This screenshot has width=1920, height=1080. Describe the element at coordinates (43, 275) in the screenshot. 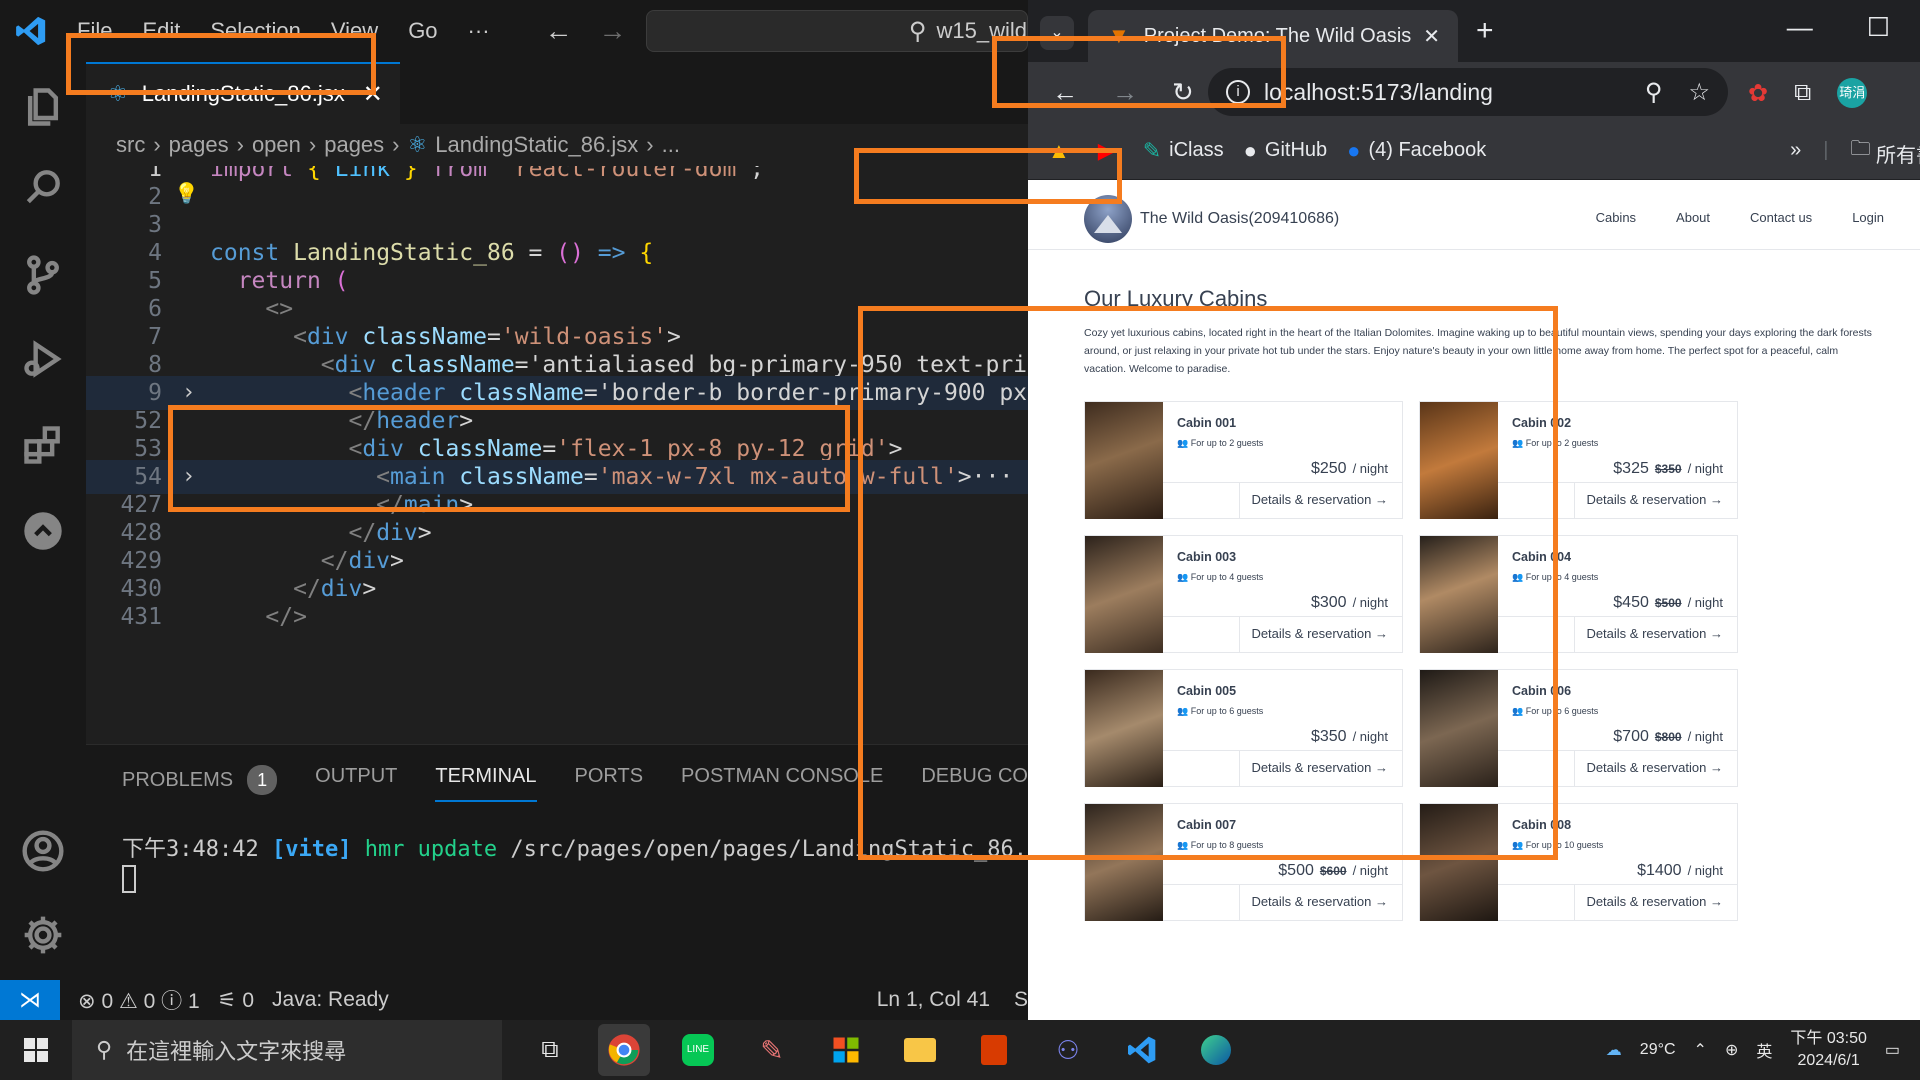

I see `source-control-icon` at that location.